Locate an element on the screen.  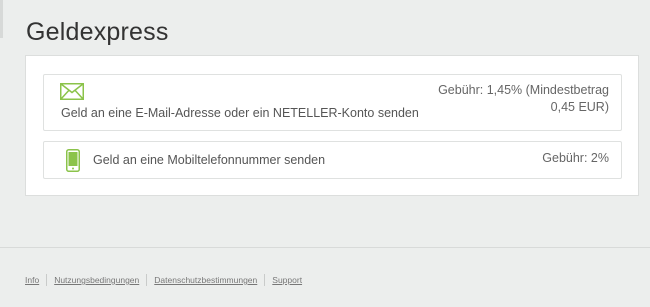
footer-link-terms: Nutzungsbedingungen is located at coordinates (96, 280).